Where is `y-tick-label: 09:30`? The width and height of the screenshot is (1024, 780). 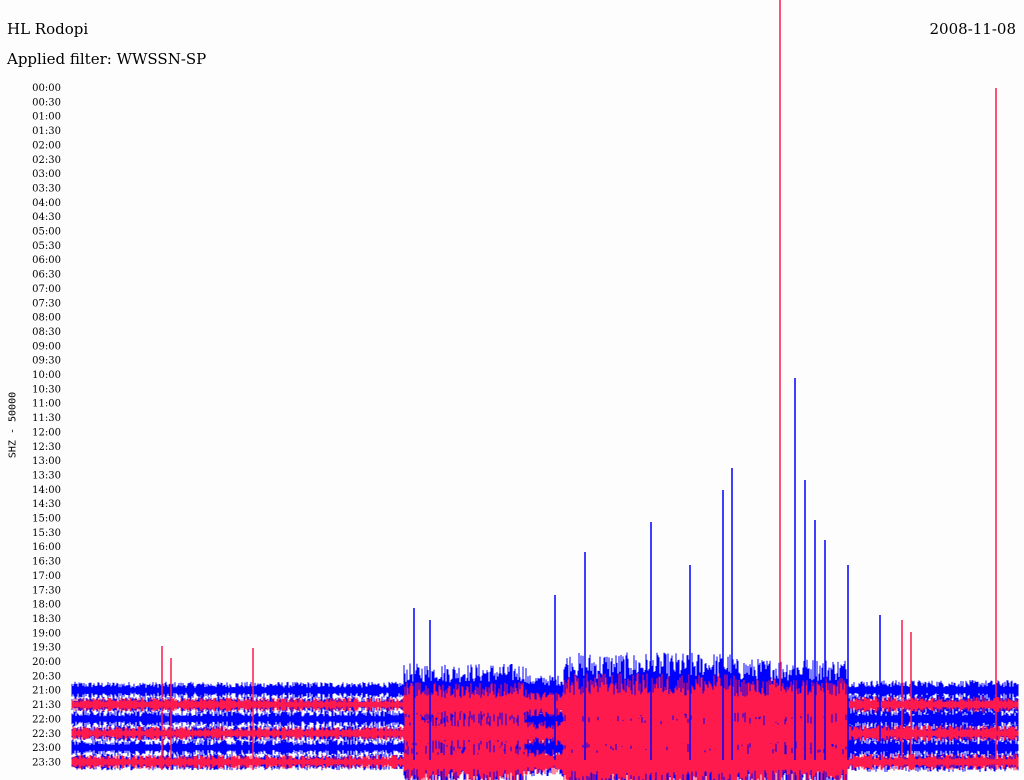
y-tick-label: 09:30 is located at coordinates (46, 361).